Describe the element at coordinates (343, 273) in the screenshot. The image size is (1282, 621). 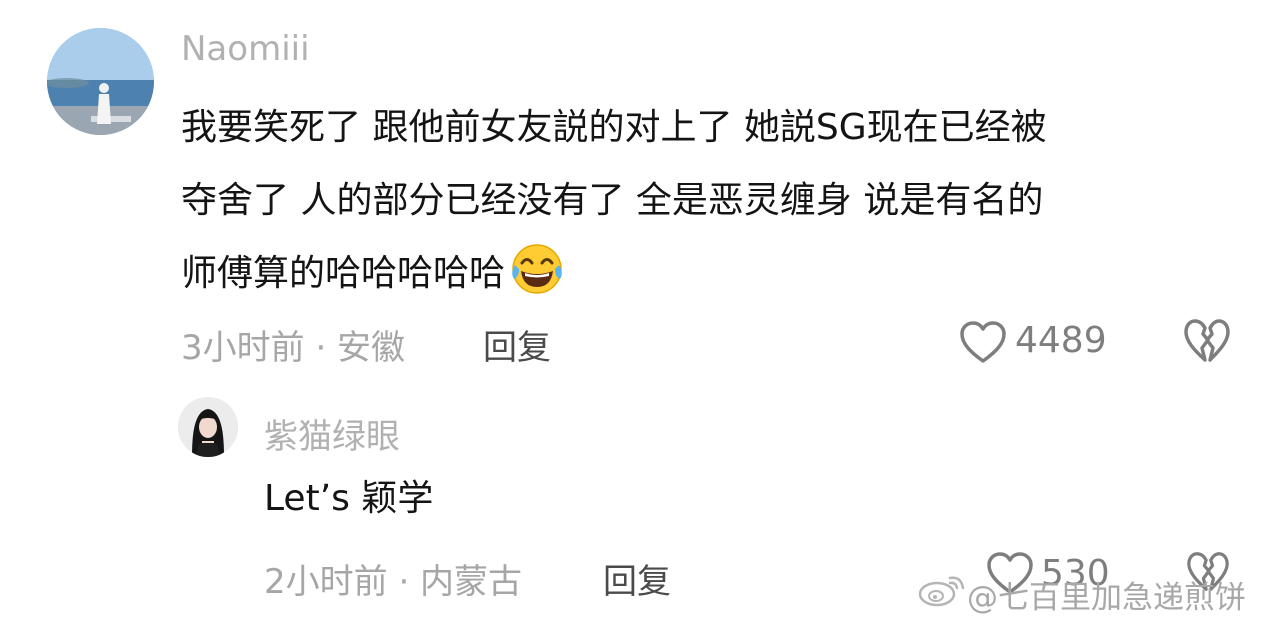
I see `comment-line-text: 师傅算的哈哈哈哈哈` at that location.